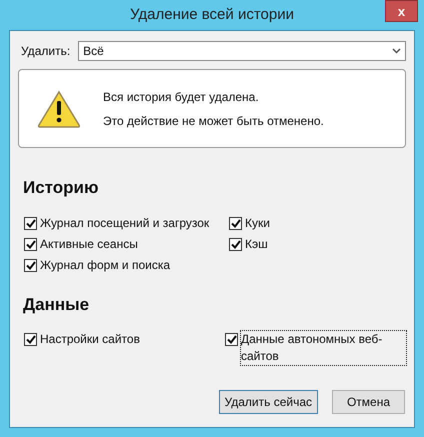 The image size is (424, 437). What do you see at coordinates (268, 402) in the screenshot?
I see `dialog-button: Удалить сейчас` at bounding box center [268, 402].